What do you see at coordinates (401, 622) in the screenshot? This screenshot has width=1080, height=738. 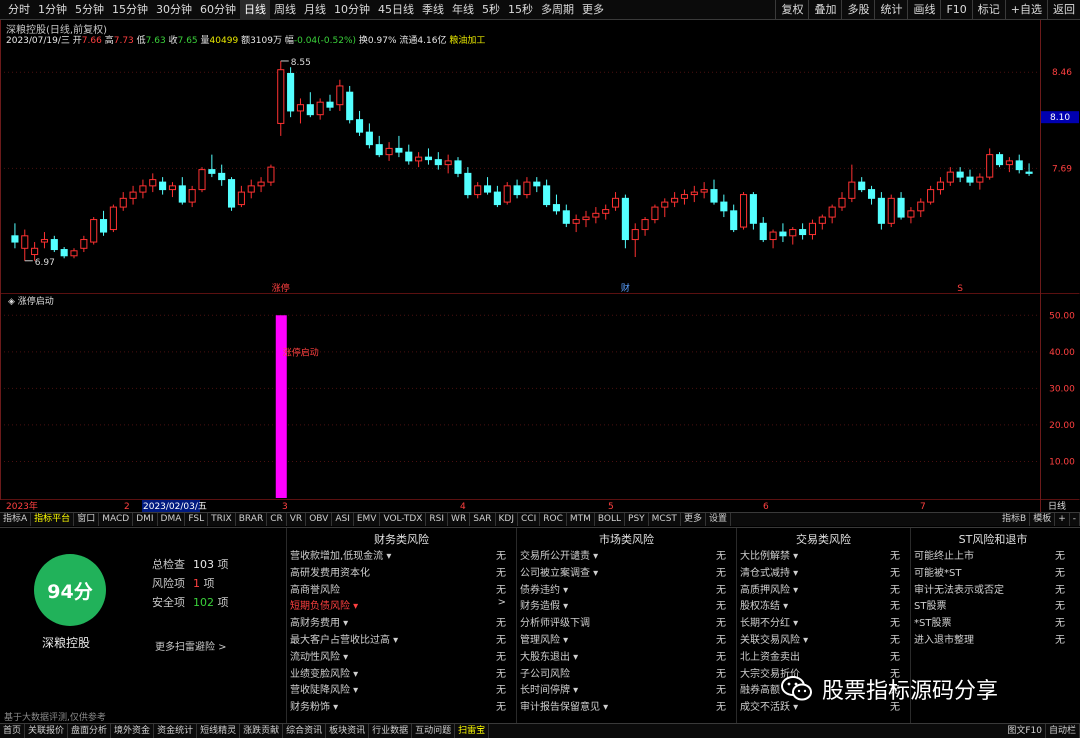 I see `risk-row: 高财务费用 ▾ 无` at bounding box center [401, 622].